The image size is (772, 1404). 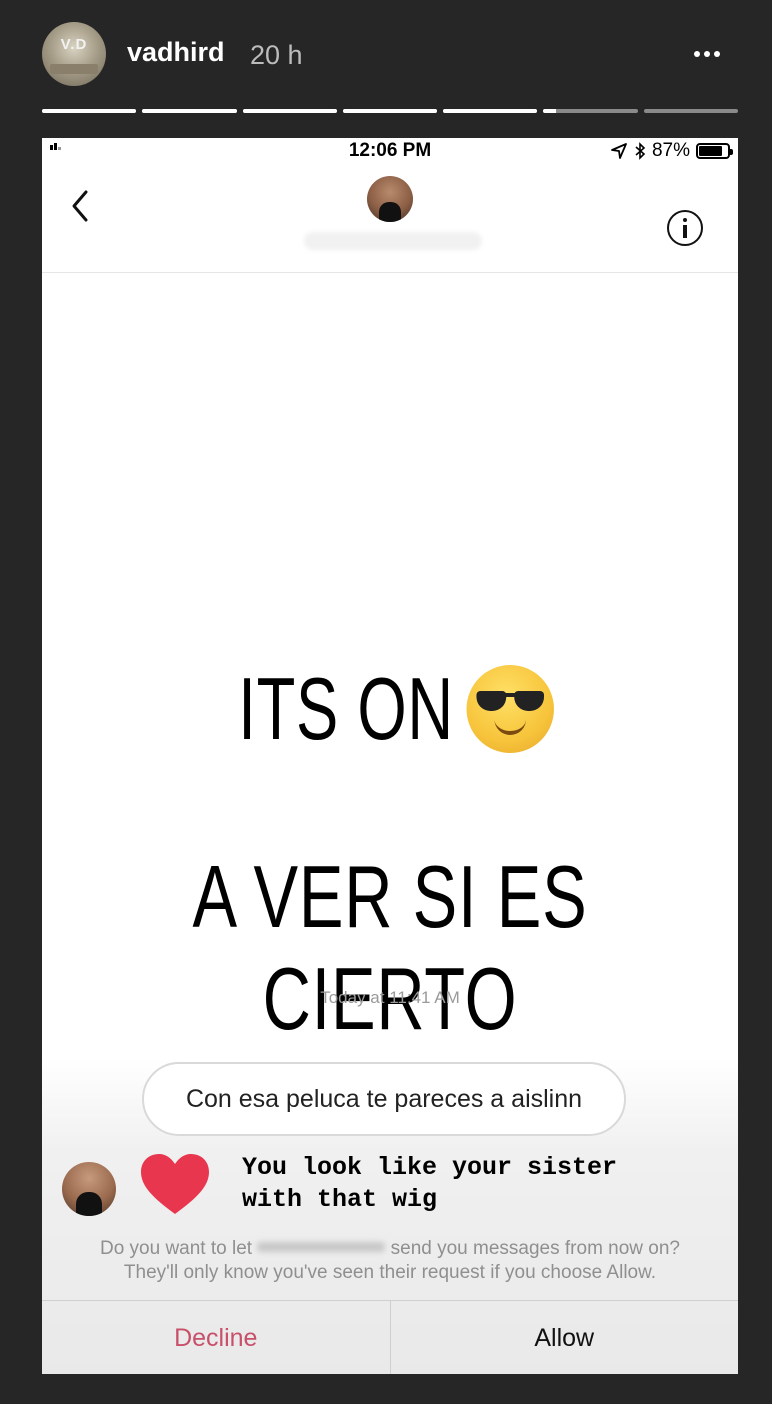 What do you see at coordinates (390, 151) in the screenshot?
I see `status-bar: 12:06 PM 87%` at bounding box center [390, 151].